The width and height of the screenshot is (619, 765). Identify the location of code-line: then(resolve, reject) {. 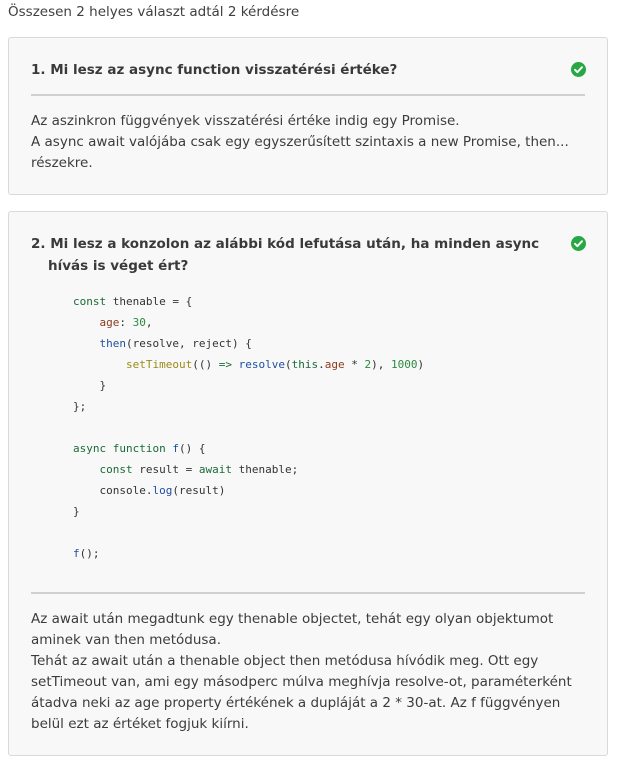
(175, 343).